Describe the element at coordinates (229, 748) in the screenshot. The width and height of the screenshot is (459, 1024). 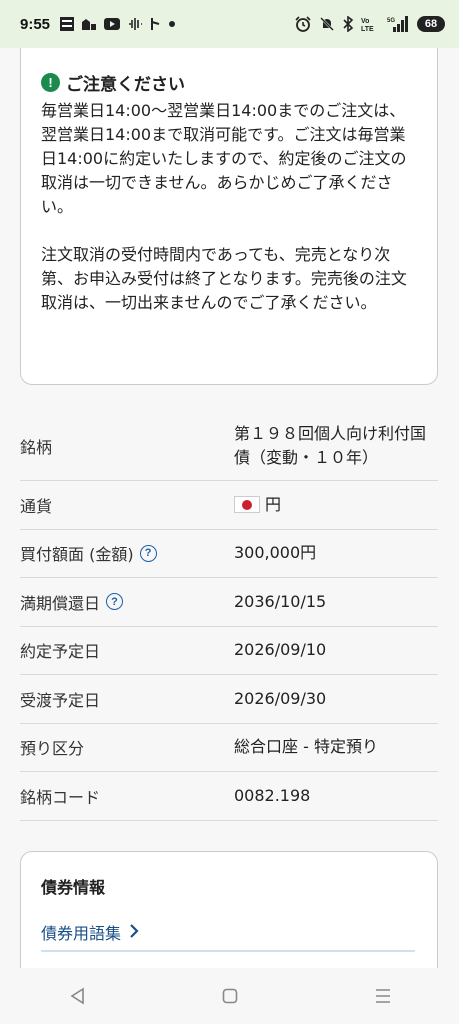
I see `detail-row-account-type: 預り区分 総合口座 - 特定預り` at that location.